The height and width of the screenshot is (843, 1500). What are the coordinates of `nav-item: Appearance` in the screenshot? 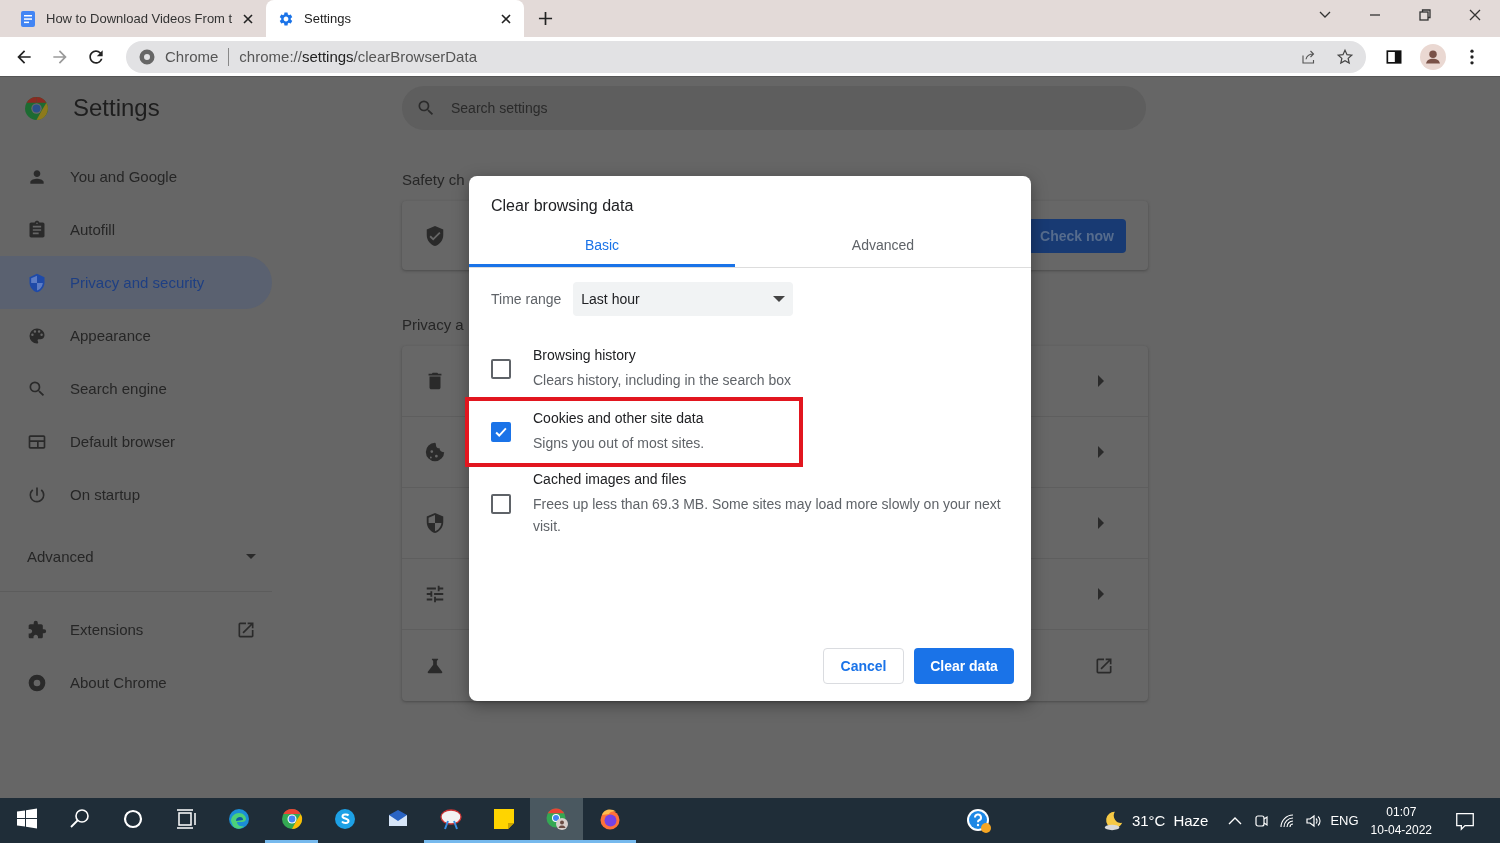 It's located at (136, 335).